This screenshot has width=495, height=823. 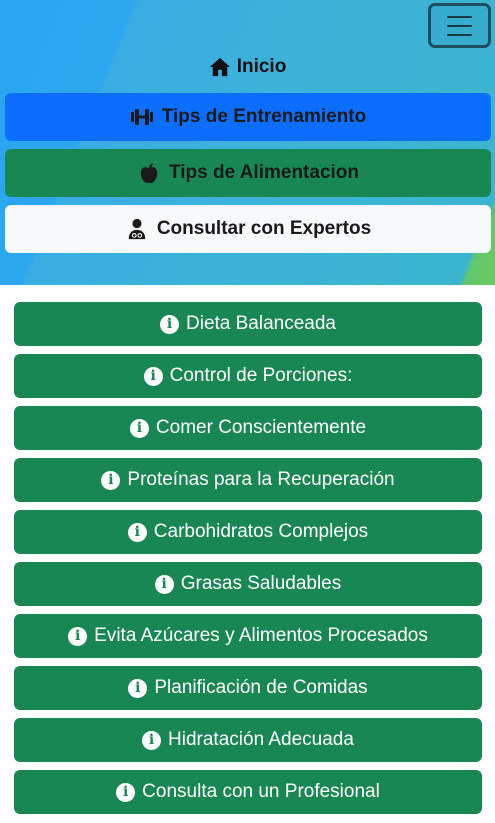 I want to click on tip-button-avoid-sugars: i Evita Azúcares y Alimentos Procesados, so click(x=248, y=636).